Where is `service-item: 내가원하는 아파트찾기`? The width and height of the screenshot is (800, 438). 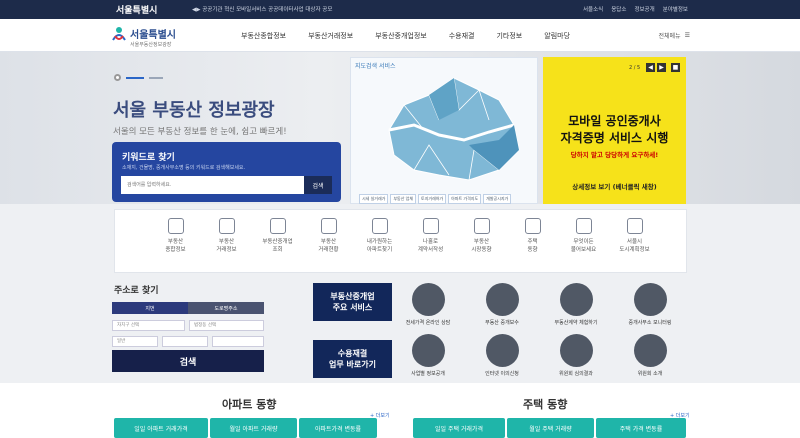 service-item: 내가원하는 아파트찾기 is located at coordinates (379, 242).